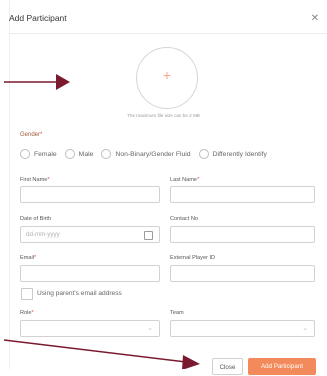  I want to click on last-name-label: Last Name*, so click(185, 180).